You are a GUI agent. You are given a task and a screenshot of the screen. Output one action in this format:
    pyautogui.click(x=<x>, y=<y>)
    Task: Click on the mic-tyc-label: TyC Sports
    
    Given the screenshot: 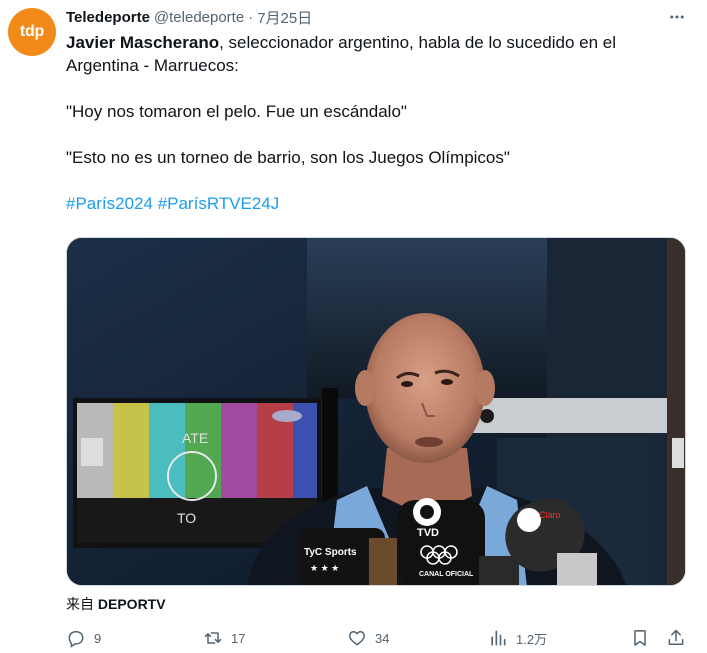 What is the action you would take?
    pyautogui.click(x=330, y=552)
    